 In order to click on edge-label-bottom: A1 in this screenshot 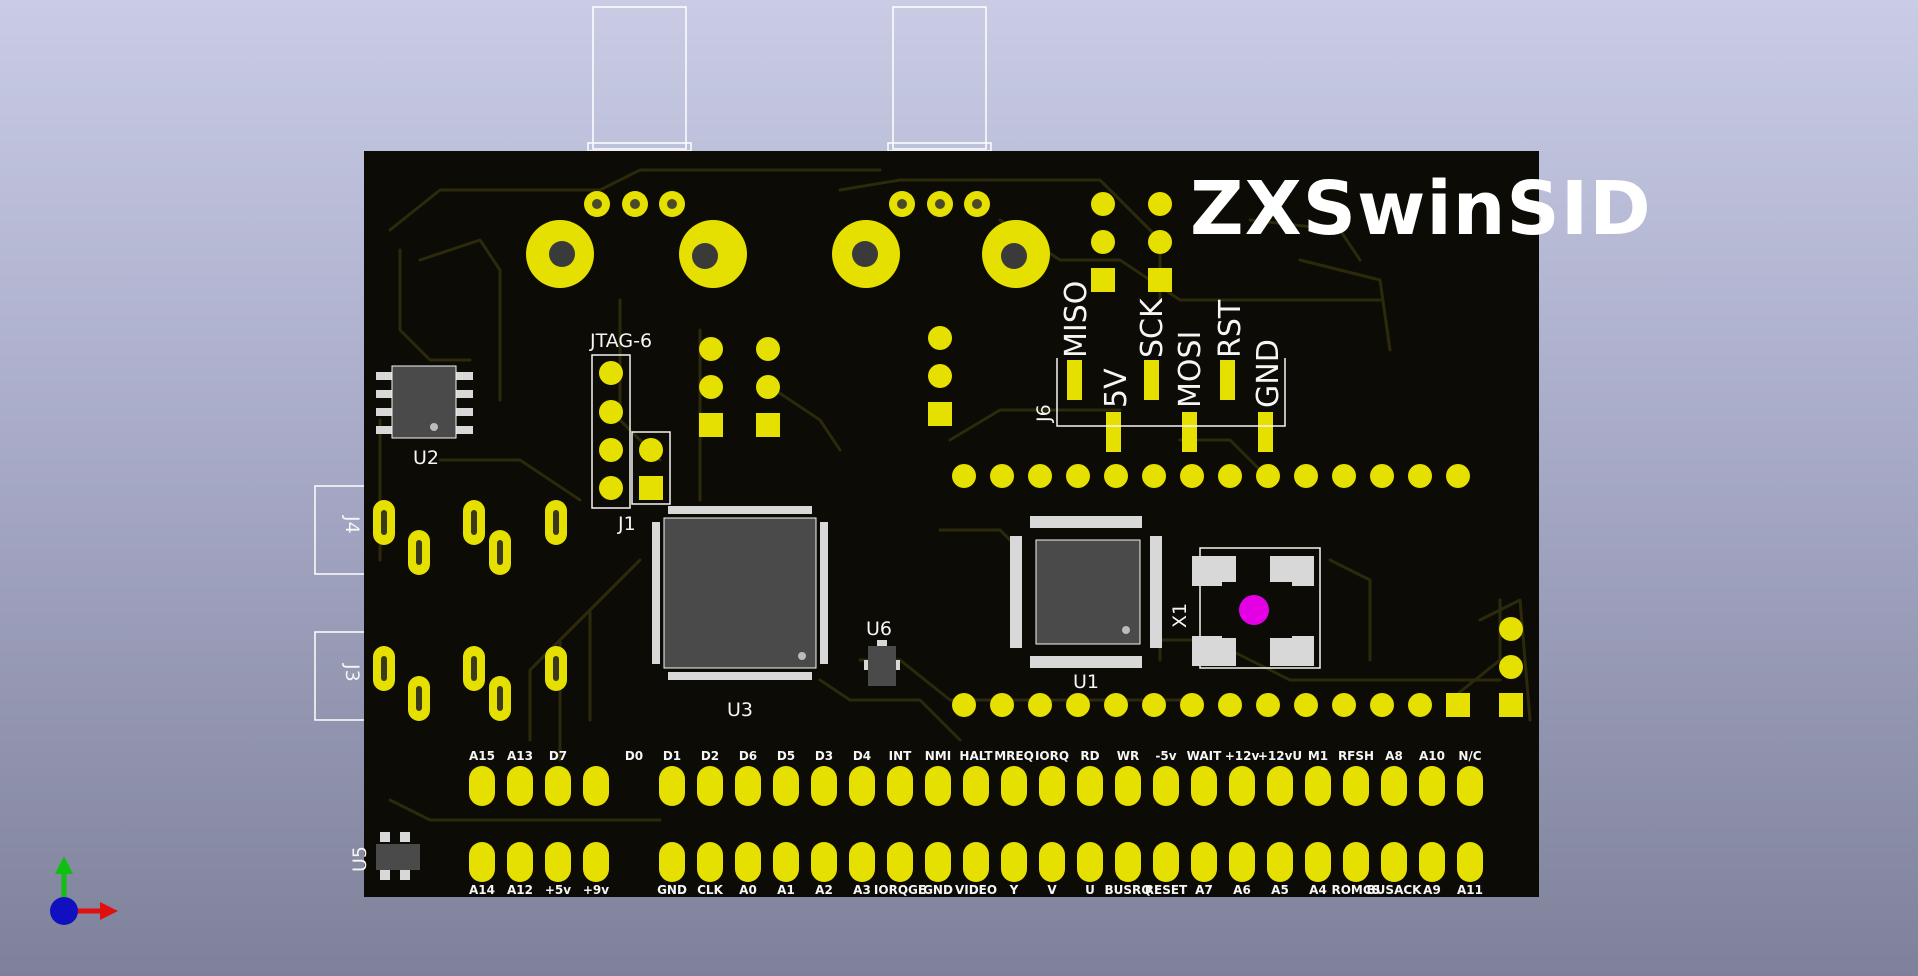, I will do `click(786, 890)`.